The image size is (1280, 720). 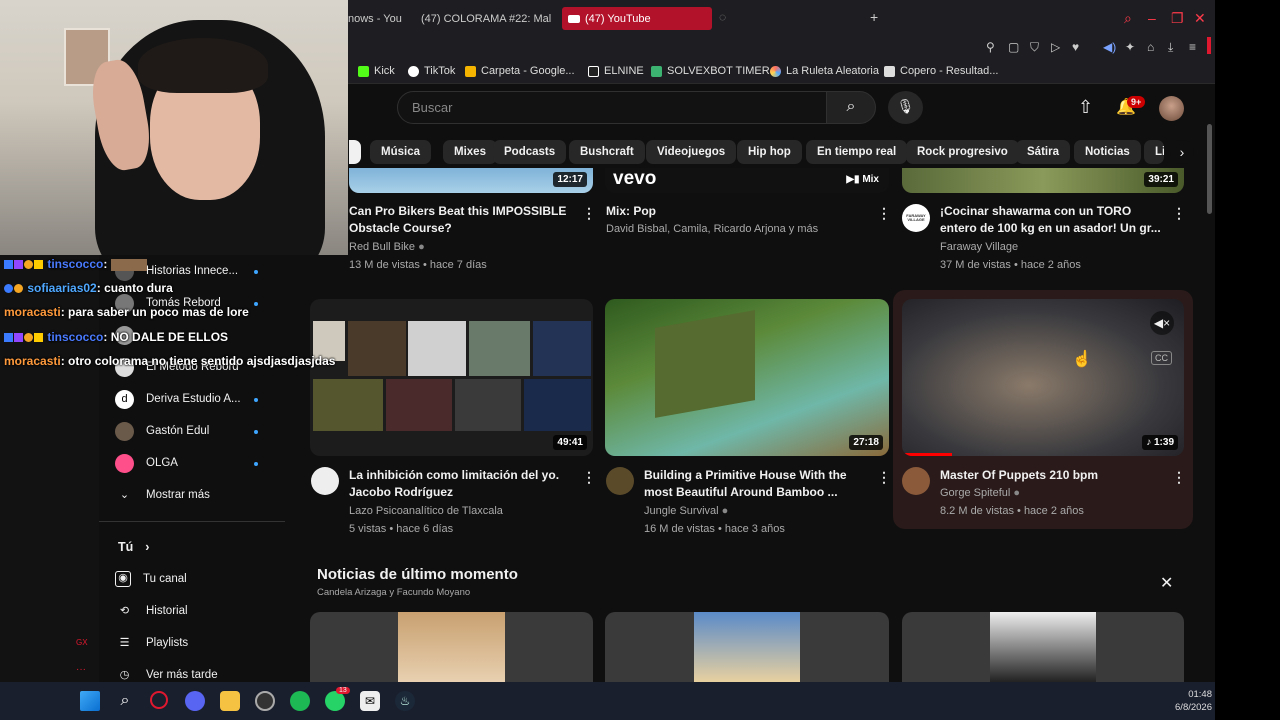 What do you see at coordinates (530, 152) in the screenshot?
I see `chip-podcasts: Podcasts` at bounding box center [530, 152].